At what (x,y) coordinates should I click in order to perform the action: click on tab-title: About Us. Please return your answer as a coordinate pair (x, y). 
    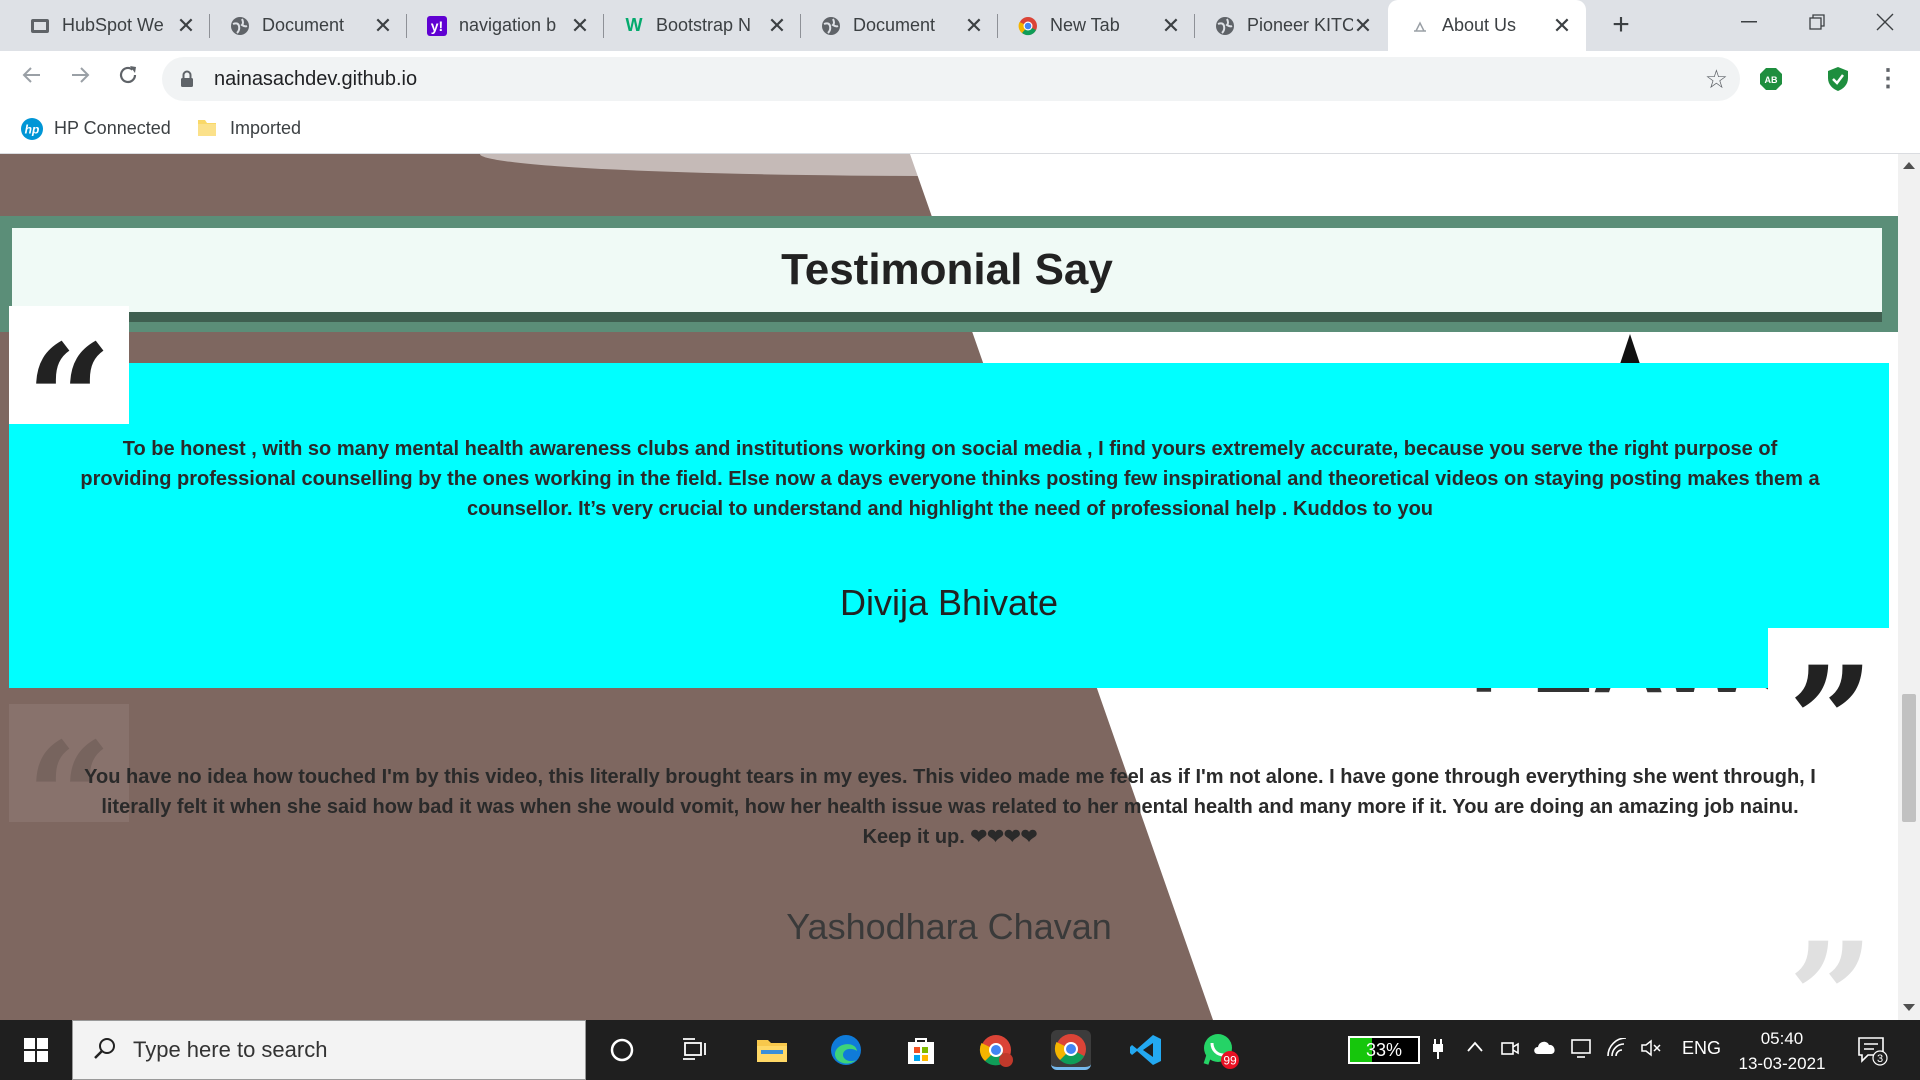
    Looking at the image, I should click on (1479, 25).